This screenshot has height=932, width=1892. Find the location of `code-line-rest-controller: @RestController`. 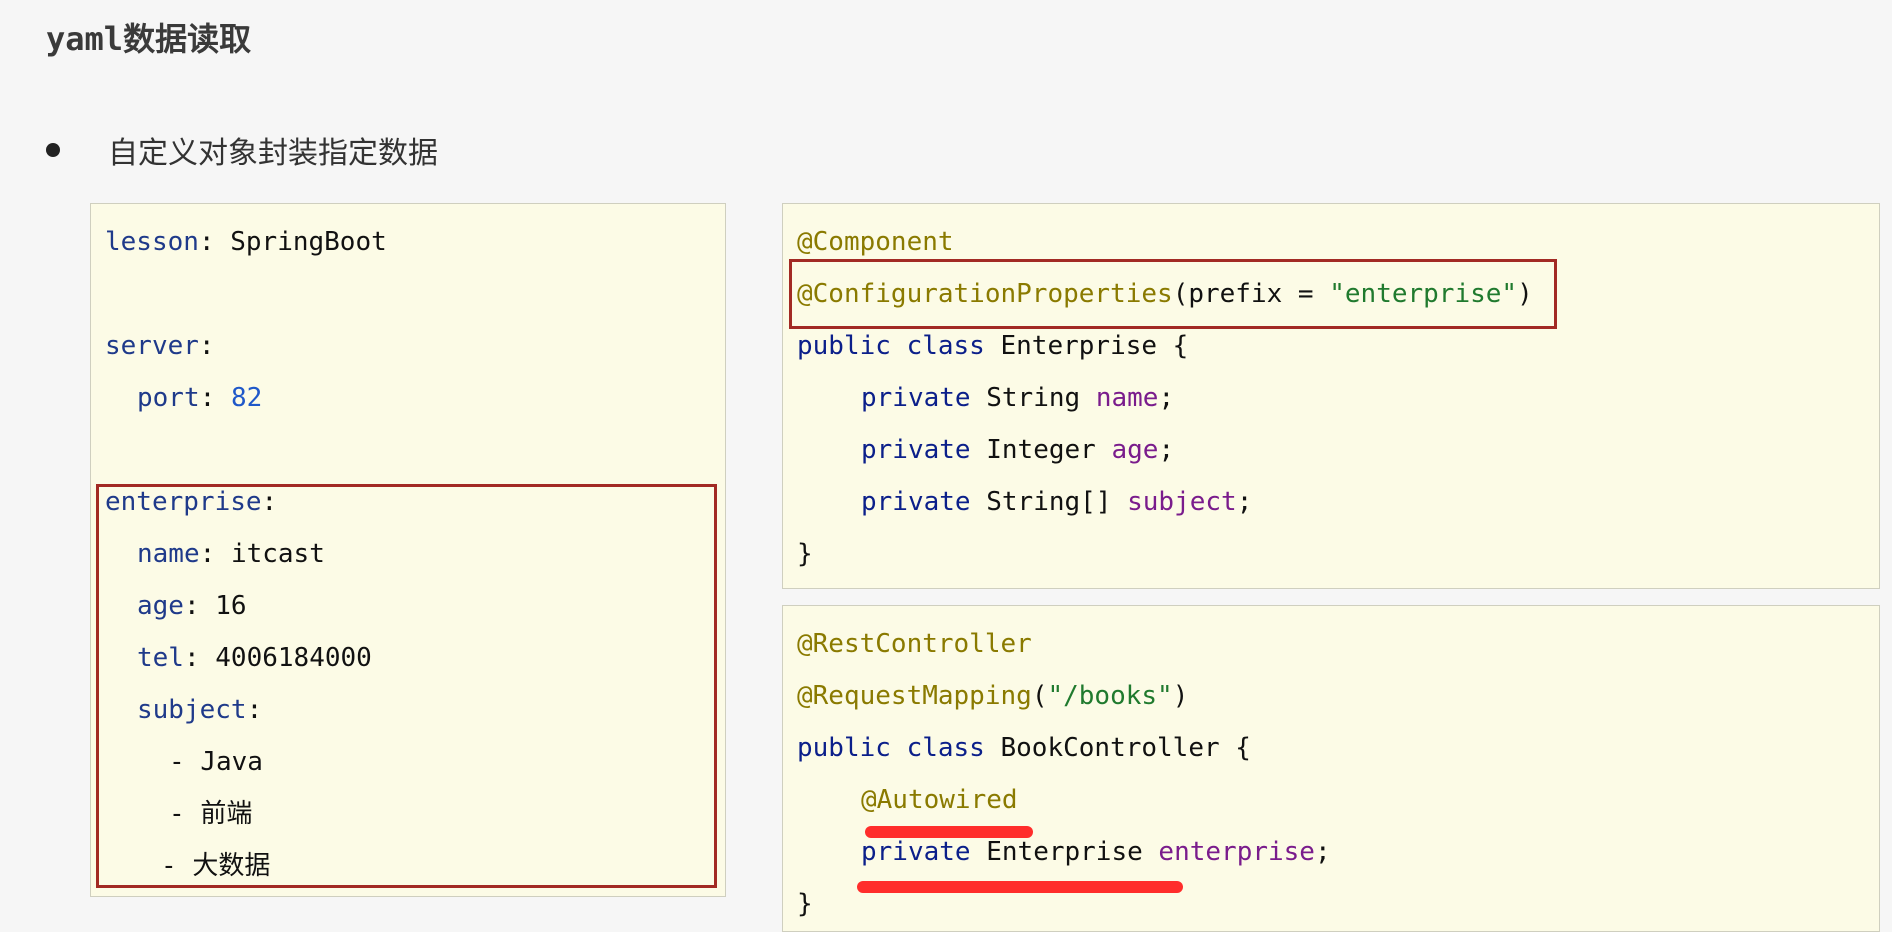

code-line-rest-controller: @RestController is located at coordinates (914, 644).